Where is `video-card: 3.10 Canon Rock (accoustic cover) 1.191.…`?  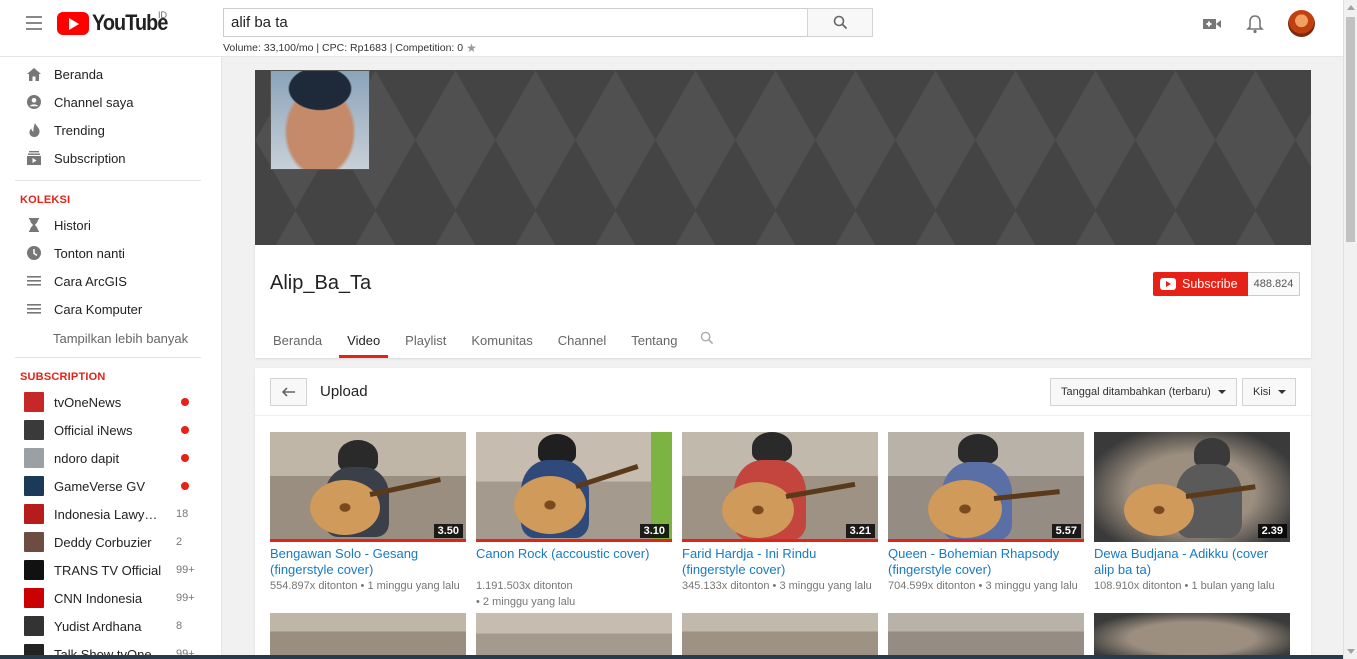
video-card: 3.10 Canon Rock (accoustic cover) 1.191.… is located at coordinates (574, 521).